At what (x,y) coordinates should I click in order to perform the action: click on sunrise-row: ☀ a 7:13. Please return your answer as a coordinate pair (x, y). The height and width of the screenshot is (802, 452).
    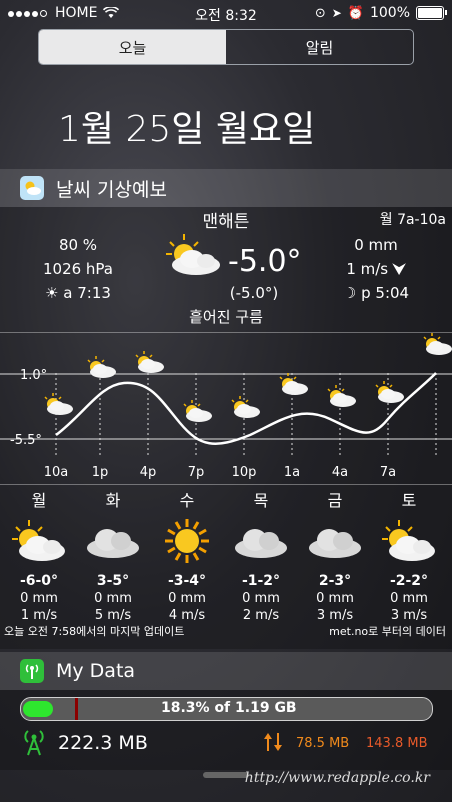
    Looking at the image, I should click on (78, 293).